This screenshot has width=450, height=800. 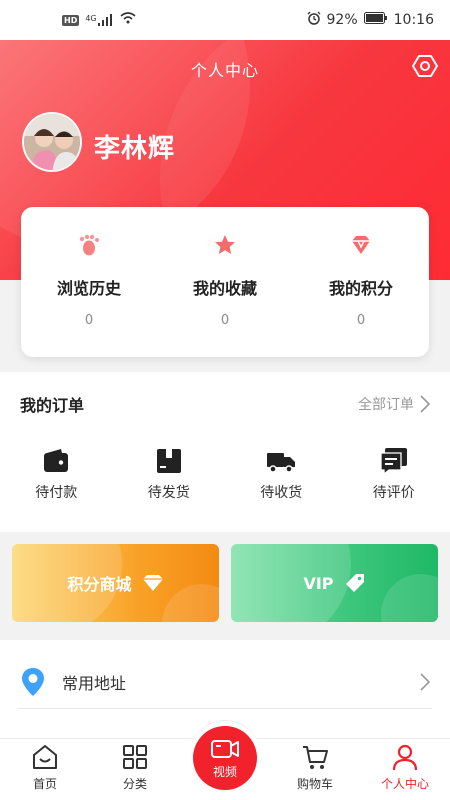 What do you see at coordinates (94, 683) in the screenshot?
I see `address-label: 常用地址` at bounding box center [94, 683].